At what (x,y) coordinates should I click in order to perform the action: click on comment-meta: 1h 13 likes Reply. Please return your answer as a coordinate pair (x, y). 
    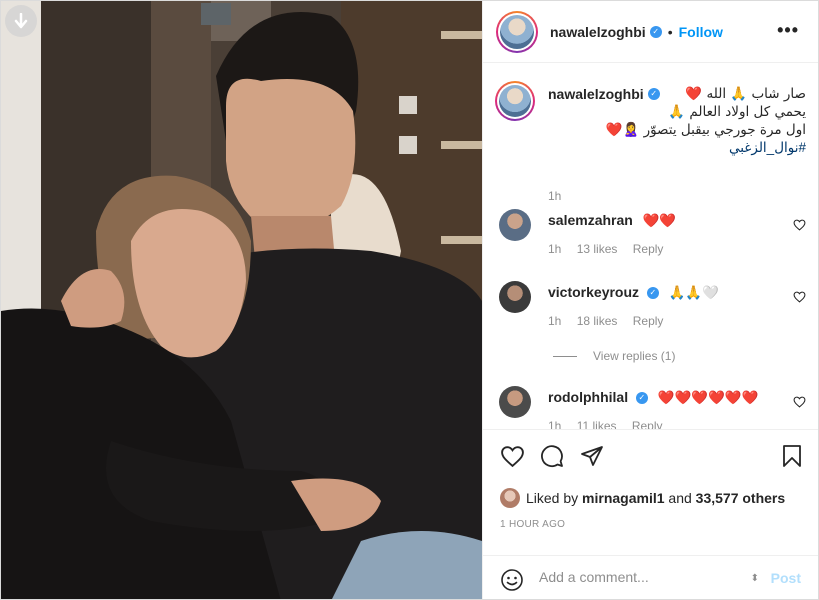
    Looking at the image, I should click on (611, 249).